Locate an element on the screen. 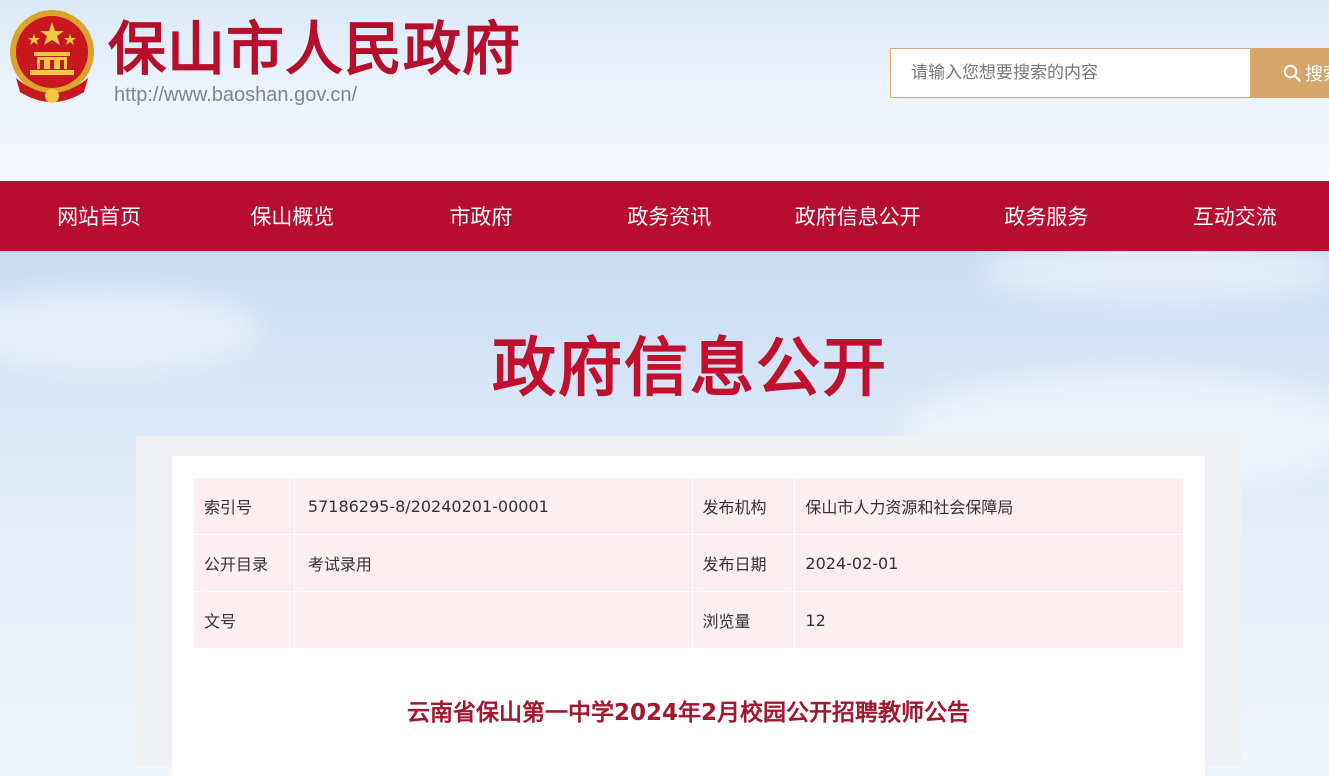 The width and height of the screenshot is (1329, 776). meta-value-date: 2024-02-01 is located at coordinates (989, 563).